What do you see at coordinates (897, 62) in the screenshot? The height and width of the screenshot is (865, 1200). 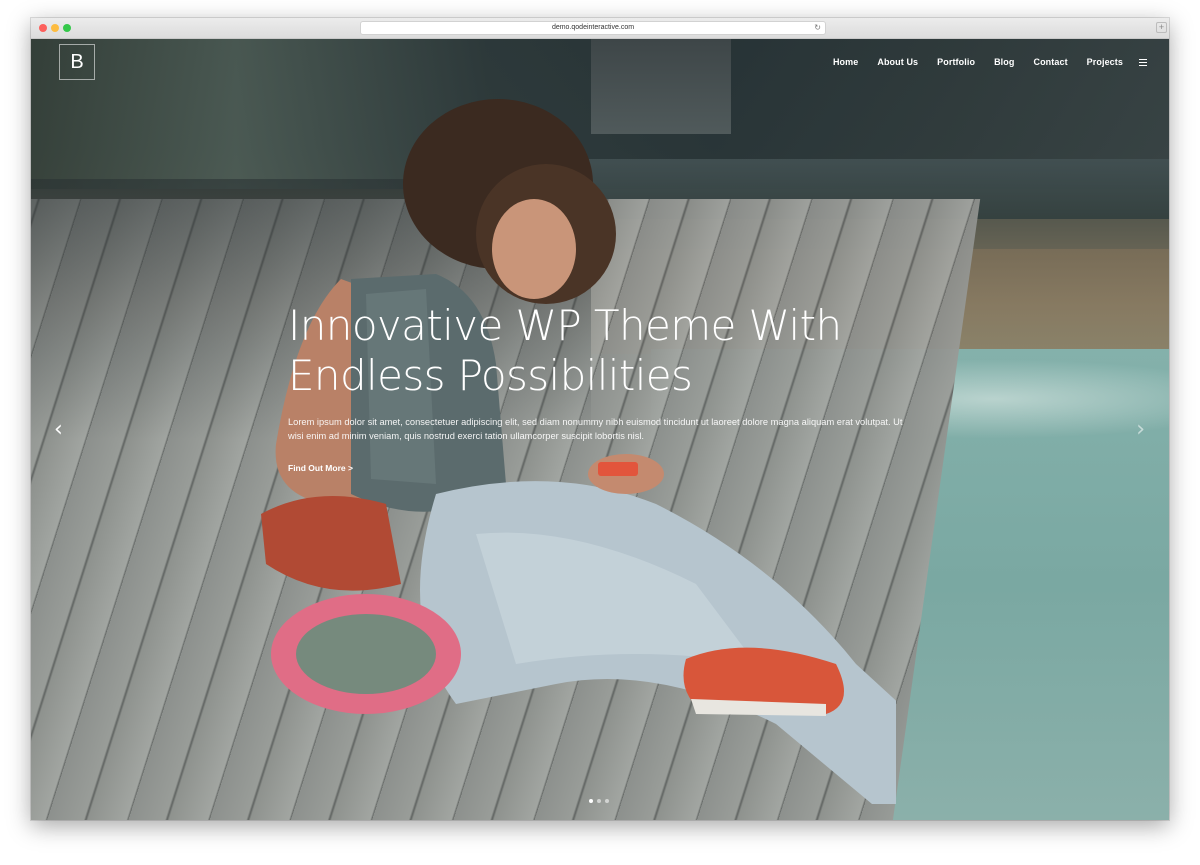 I see `nav-item-about-us: About Us` at bounding box center [897, 62].